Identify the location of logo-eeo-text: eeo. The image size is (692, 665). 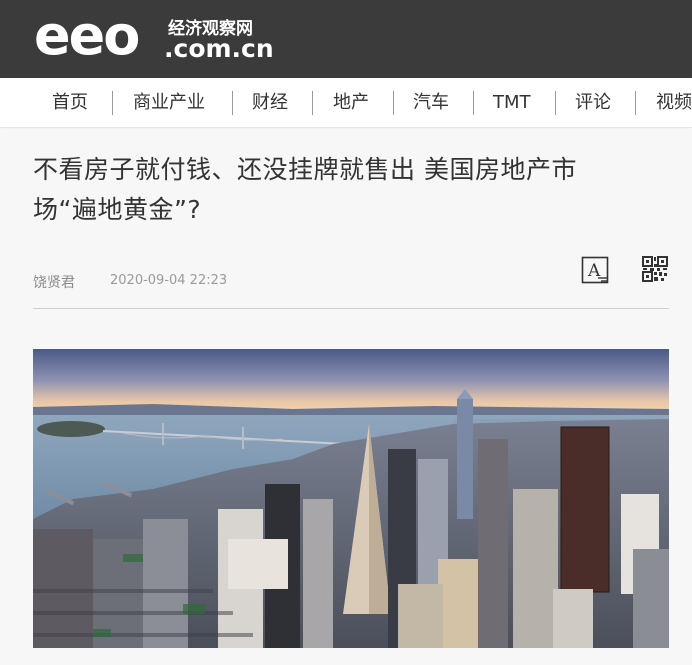
(87, 35).